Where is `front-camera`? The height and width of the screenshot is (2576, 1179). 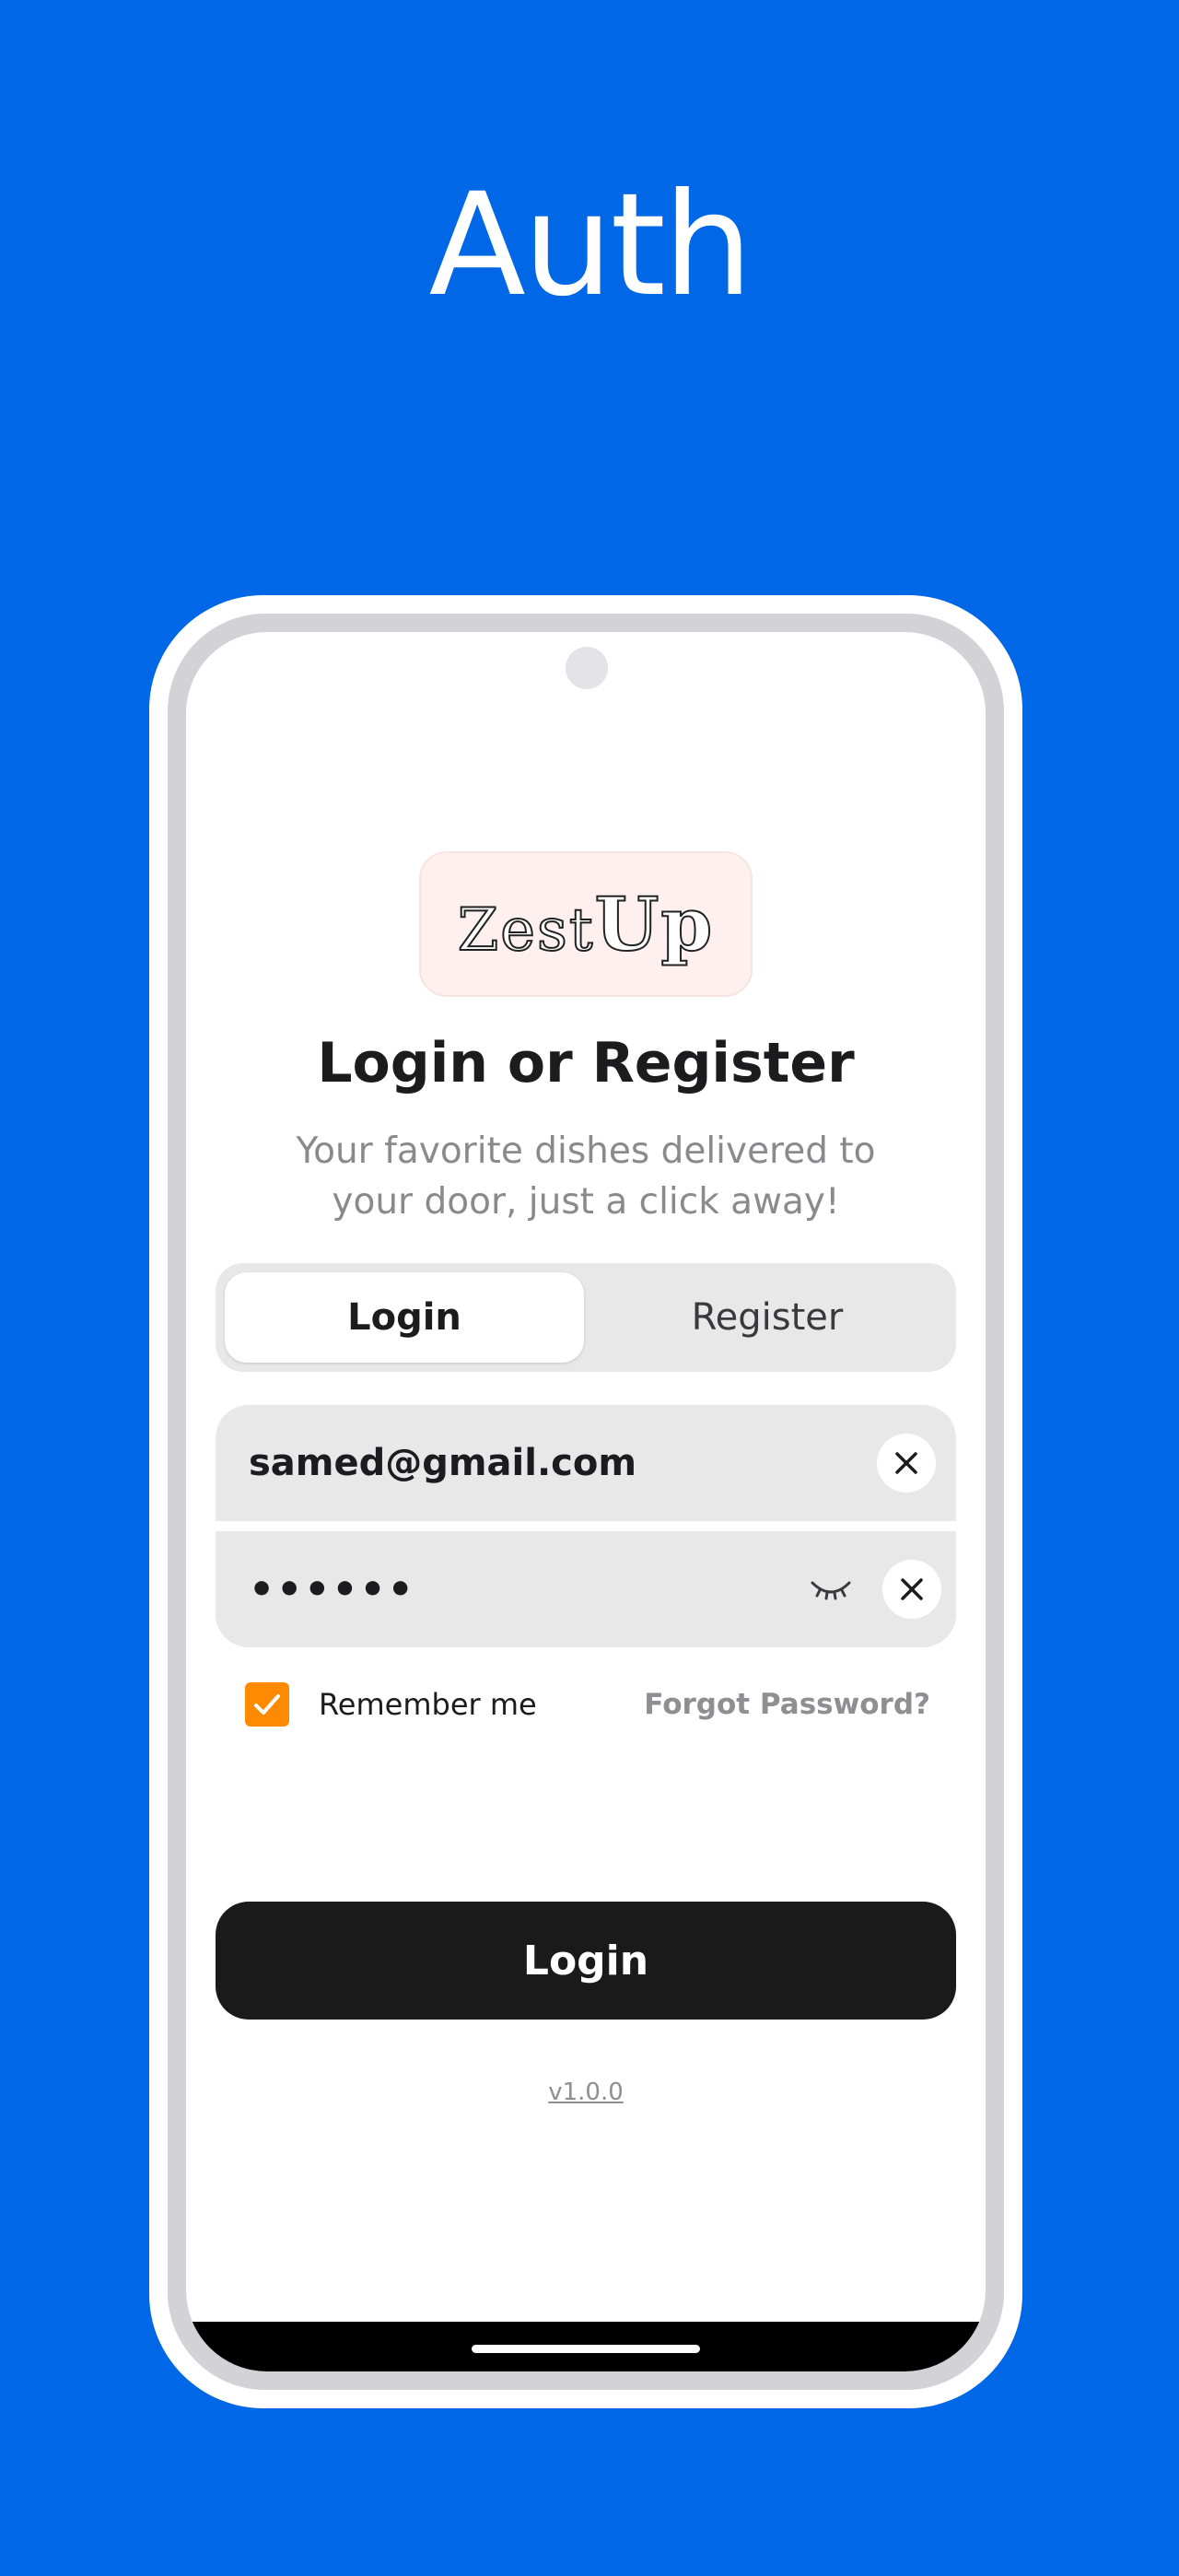
front-camera is located at coordinates (587, 668).